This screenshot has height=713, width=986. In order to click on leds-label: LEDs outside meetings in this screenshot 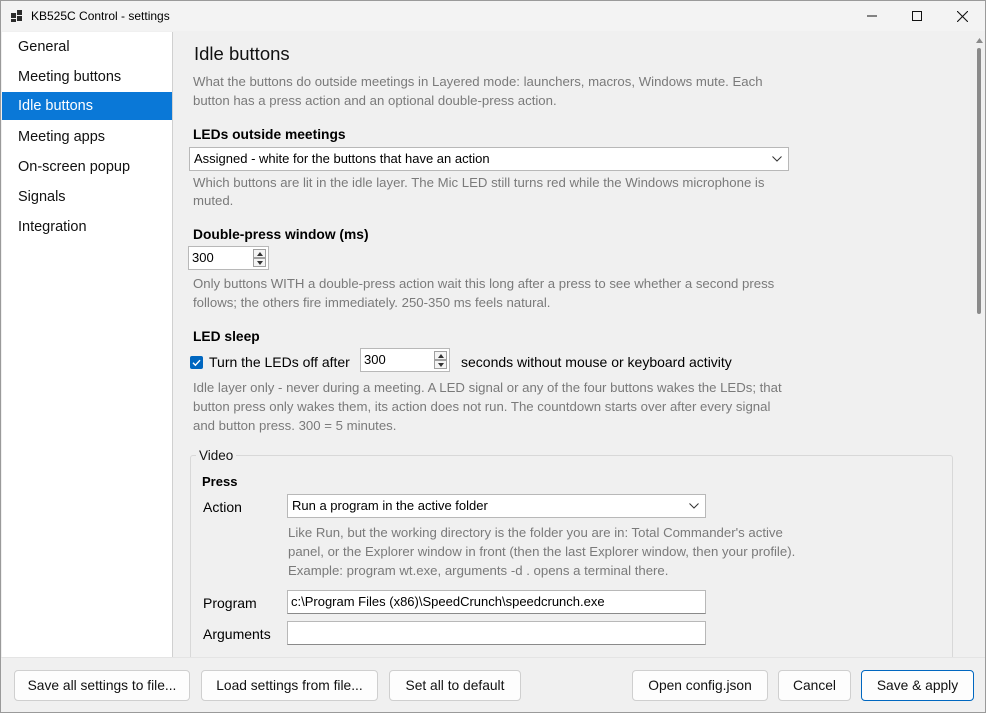, I will do `click(269, 134)`.